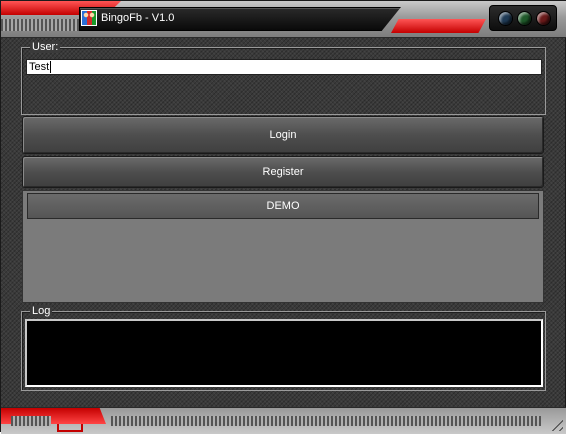 This screenshot has width=566, height=434. I want to click on bottom-bar-bracket, so click(70, 428).